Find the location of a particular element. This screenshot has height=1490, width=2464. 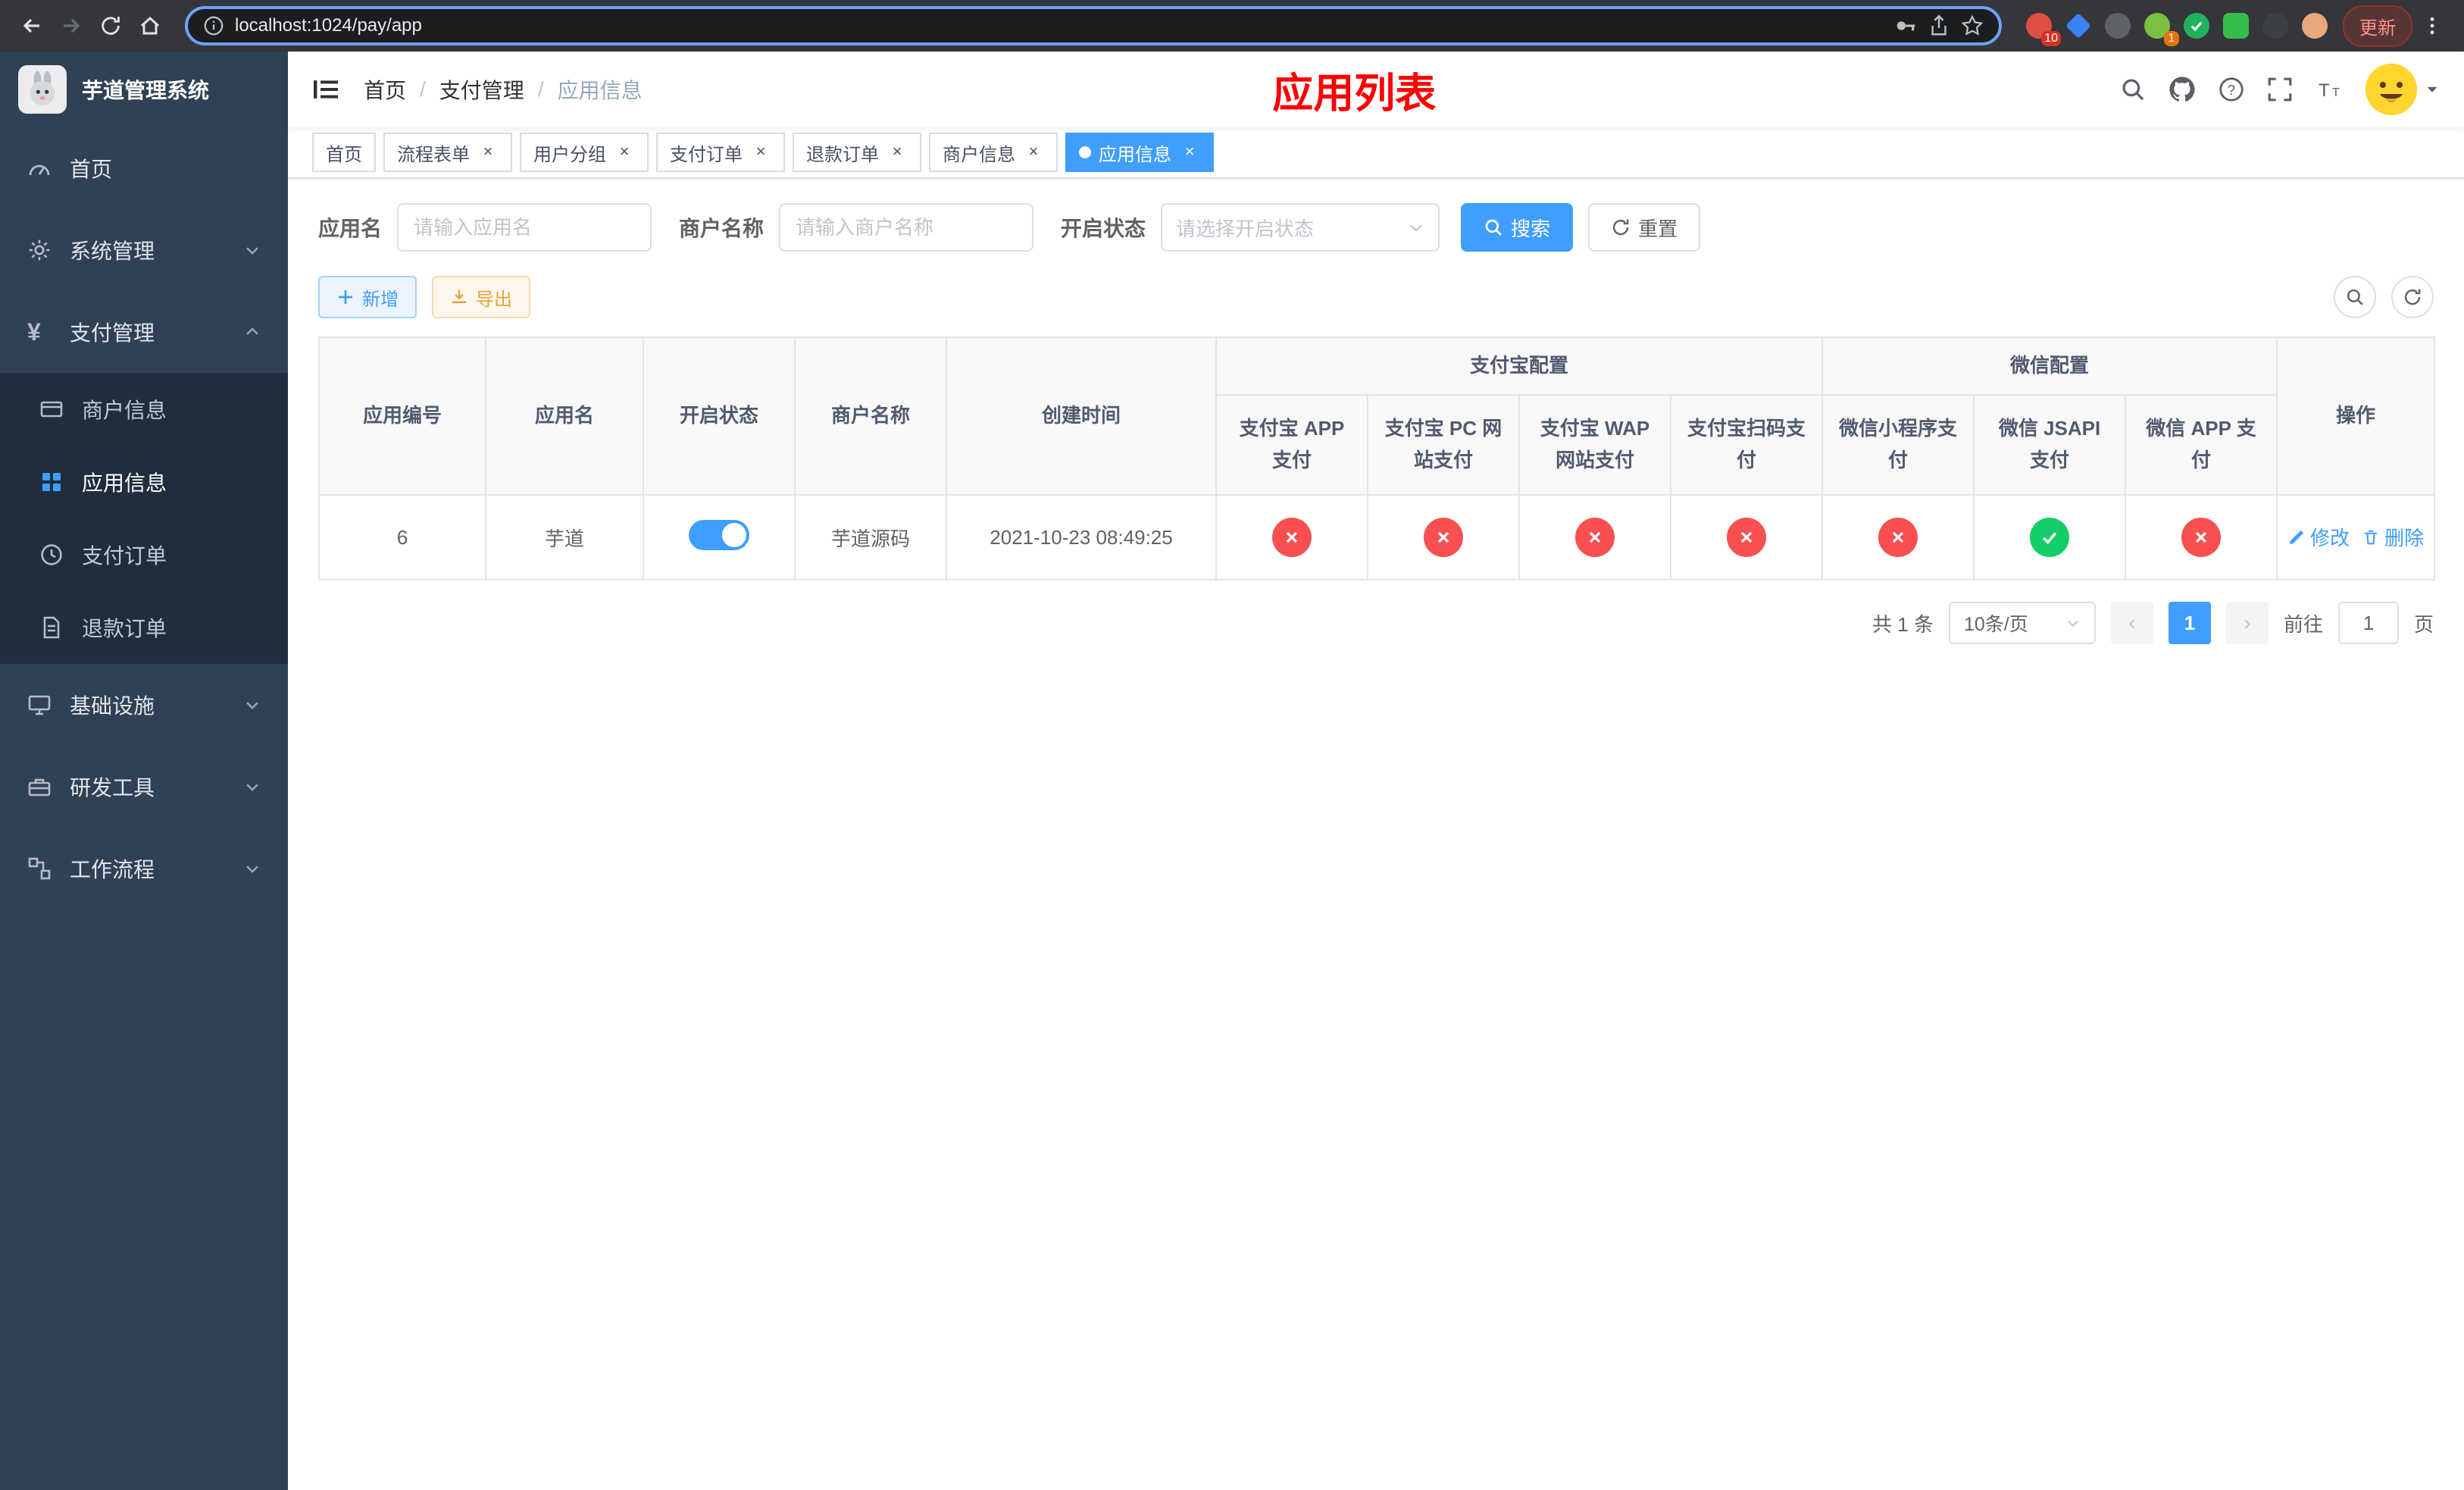

reset-button: 重置 is located at coordinates (1644, 227).